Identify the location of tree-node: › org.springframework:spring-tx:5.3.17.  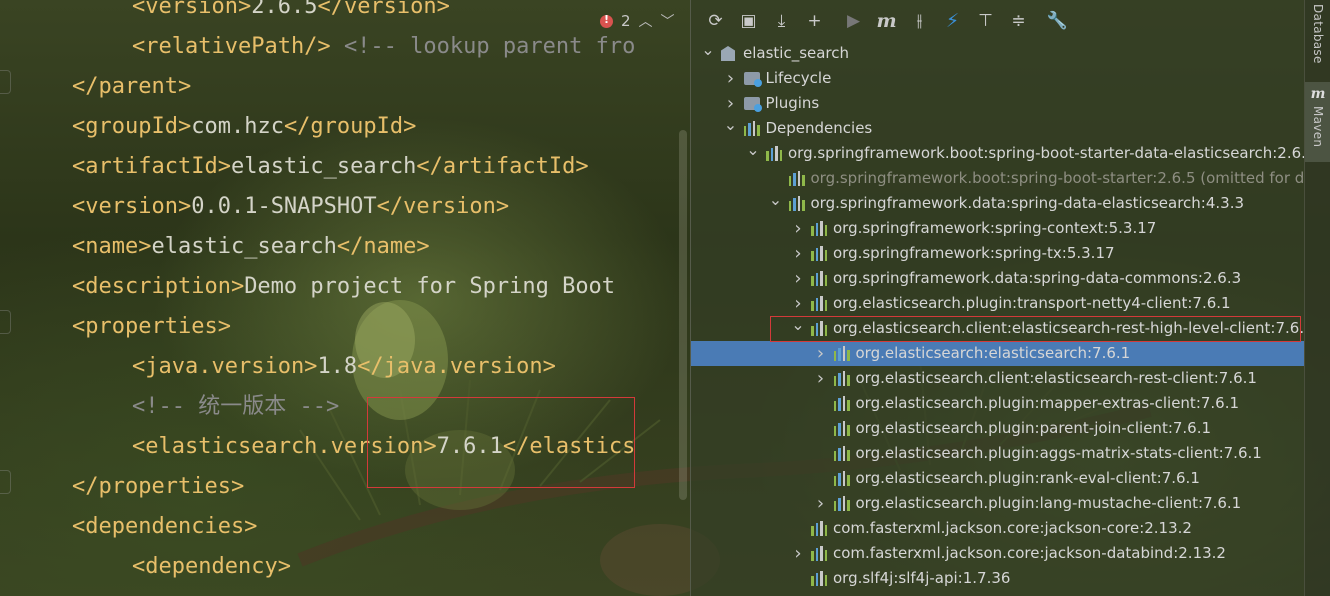
(998, 253).